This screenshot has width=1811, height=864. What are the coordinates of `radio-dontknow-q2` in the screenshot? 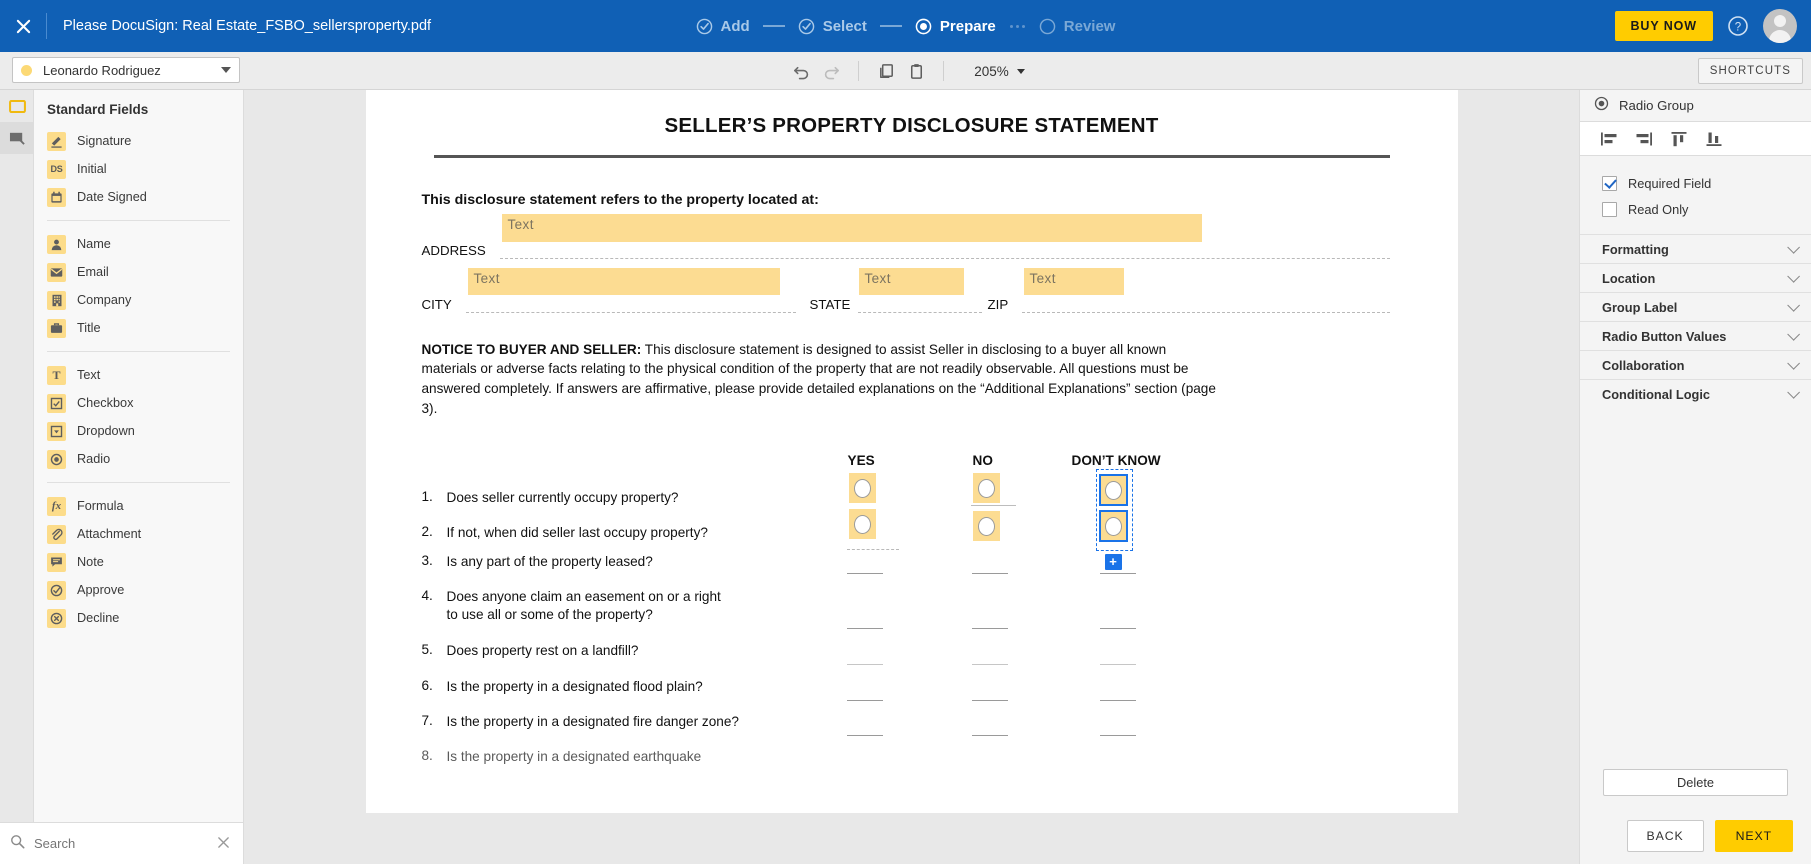 It's located at (1113, 526).